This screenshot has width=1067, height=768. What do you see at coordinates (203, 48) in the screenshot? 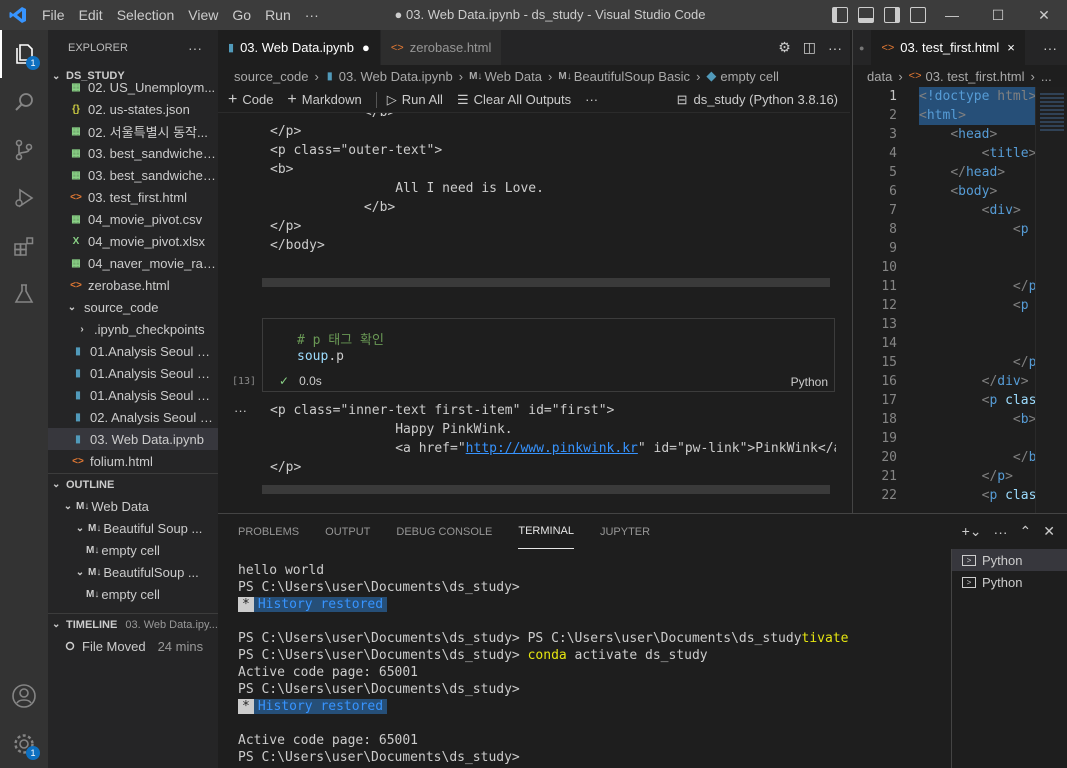
I see `explorer-more-actions-button: ···` at bounding box center [203, 48].